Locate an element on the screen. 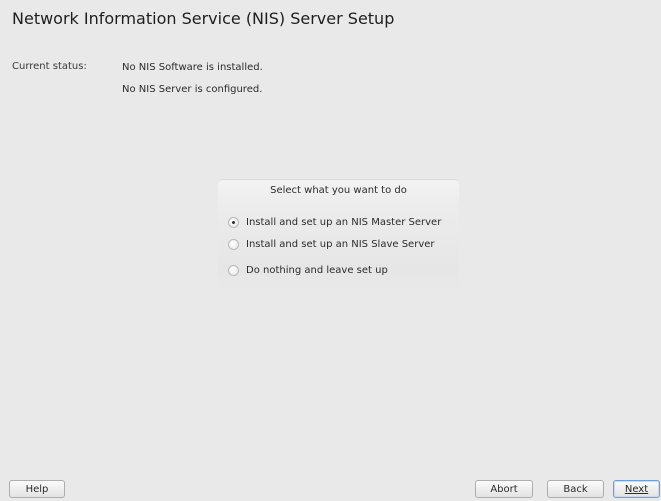 Image resolution: width=661 pixels, height=501 pixels. radio-master-server is located at coordinates (233, 222).